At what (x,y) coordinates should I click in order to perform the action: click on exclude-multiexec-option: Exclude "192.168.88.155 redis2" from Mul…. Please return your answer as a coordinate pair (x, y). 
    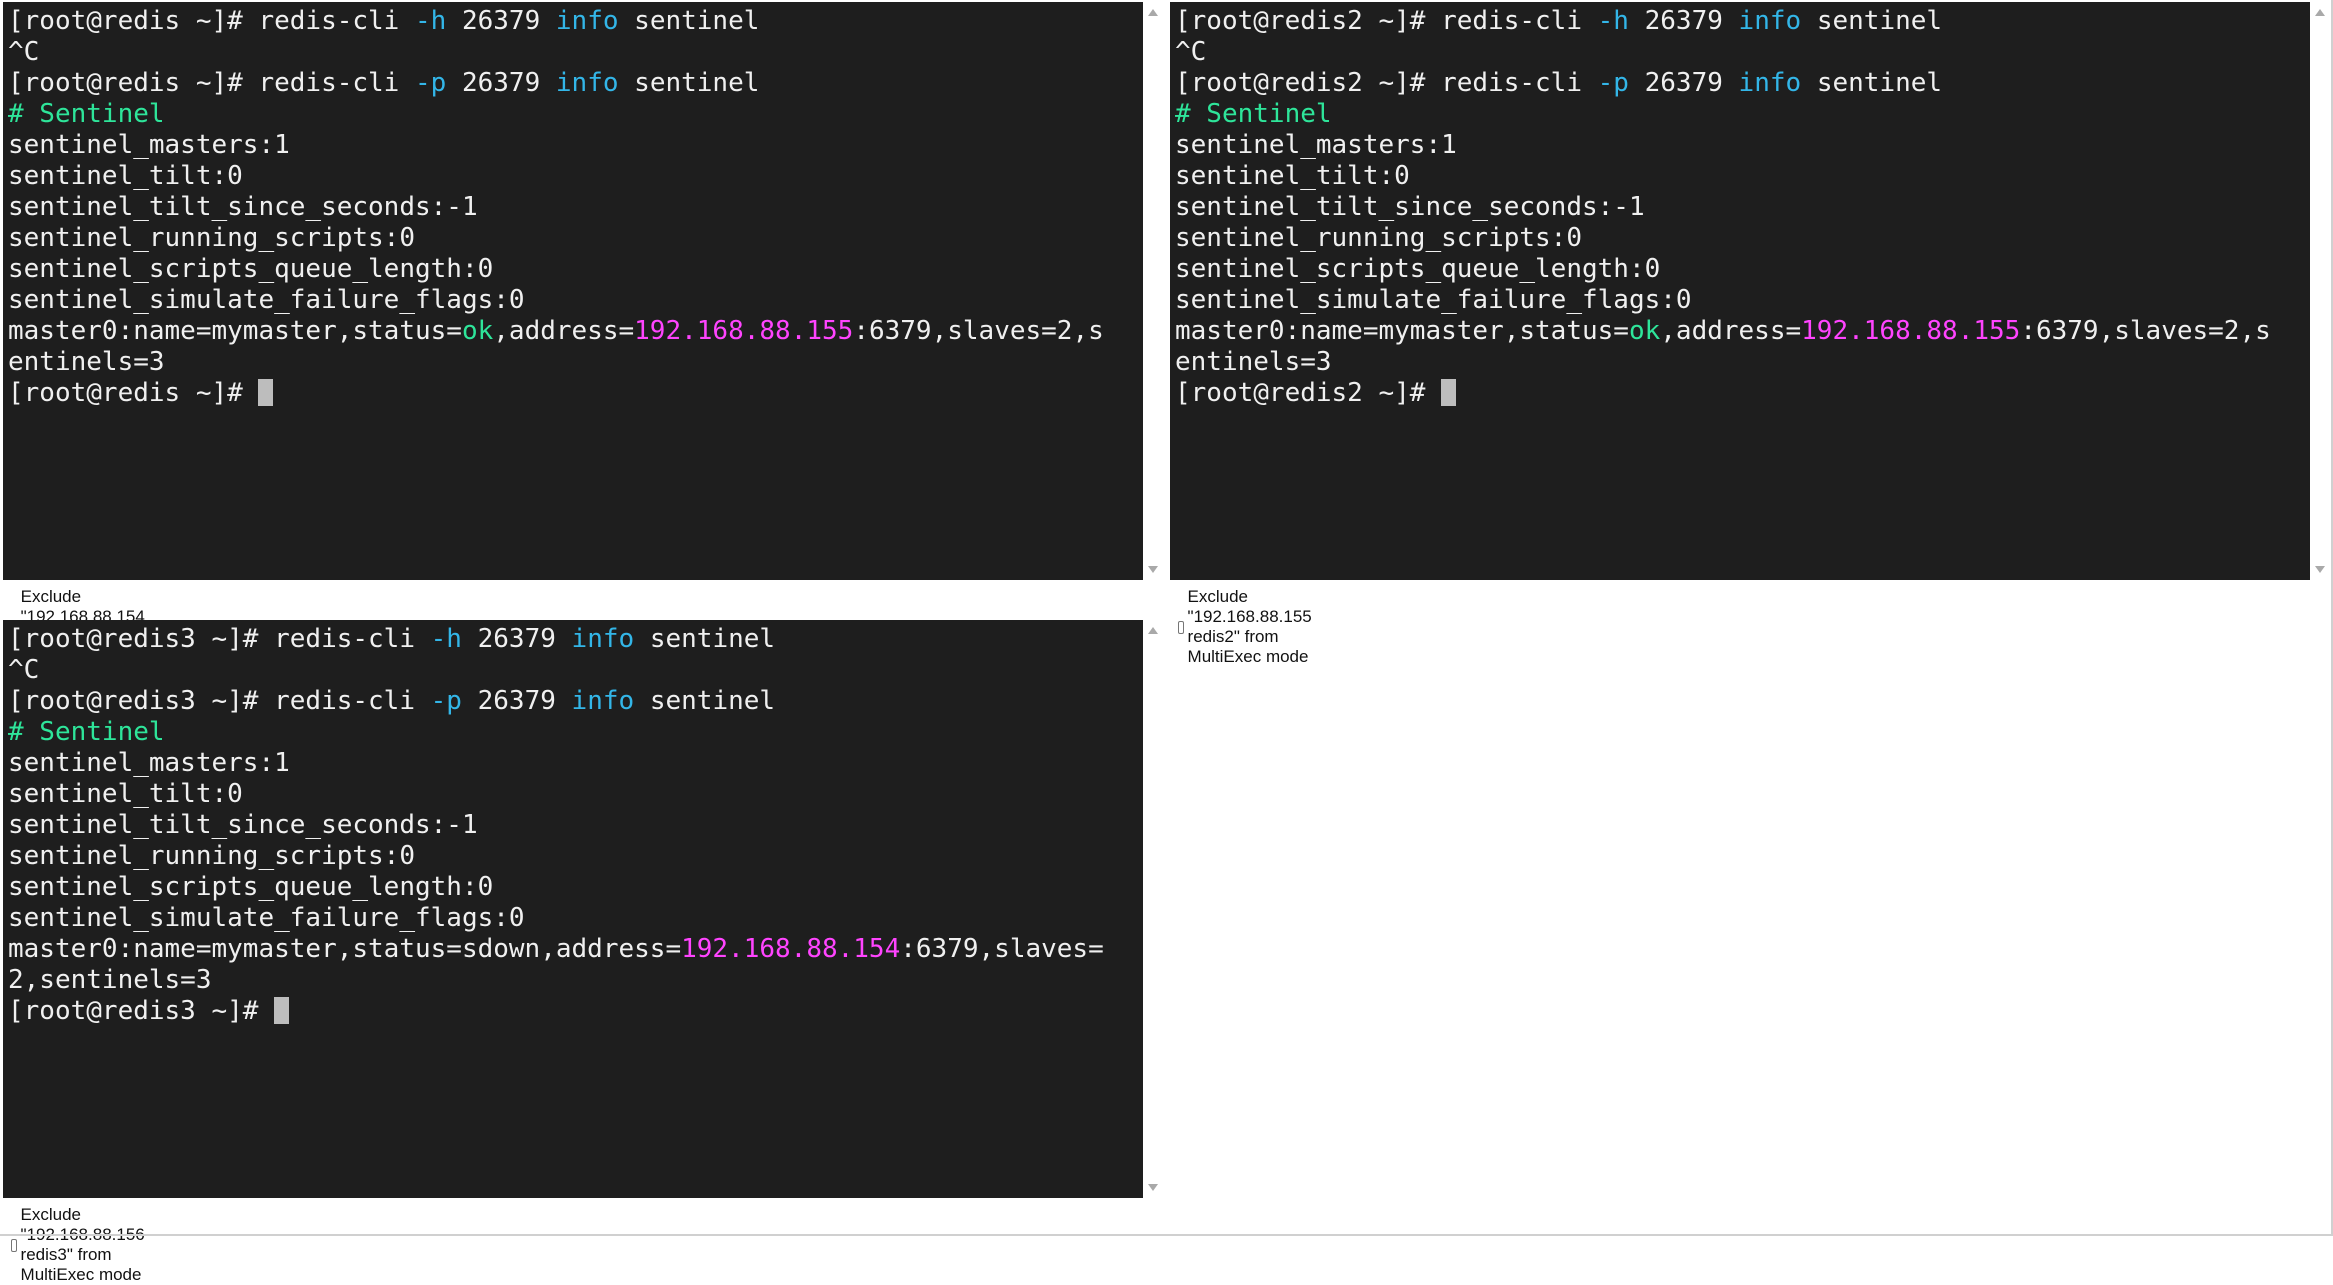
    Looking at the image, I should click on (1248, 627).